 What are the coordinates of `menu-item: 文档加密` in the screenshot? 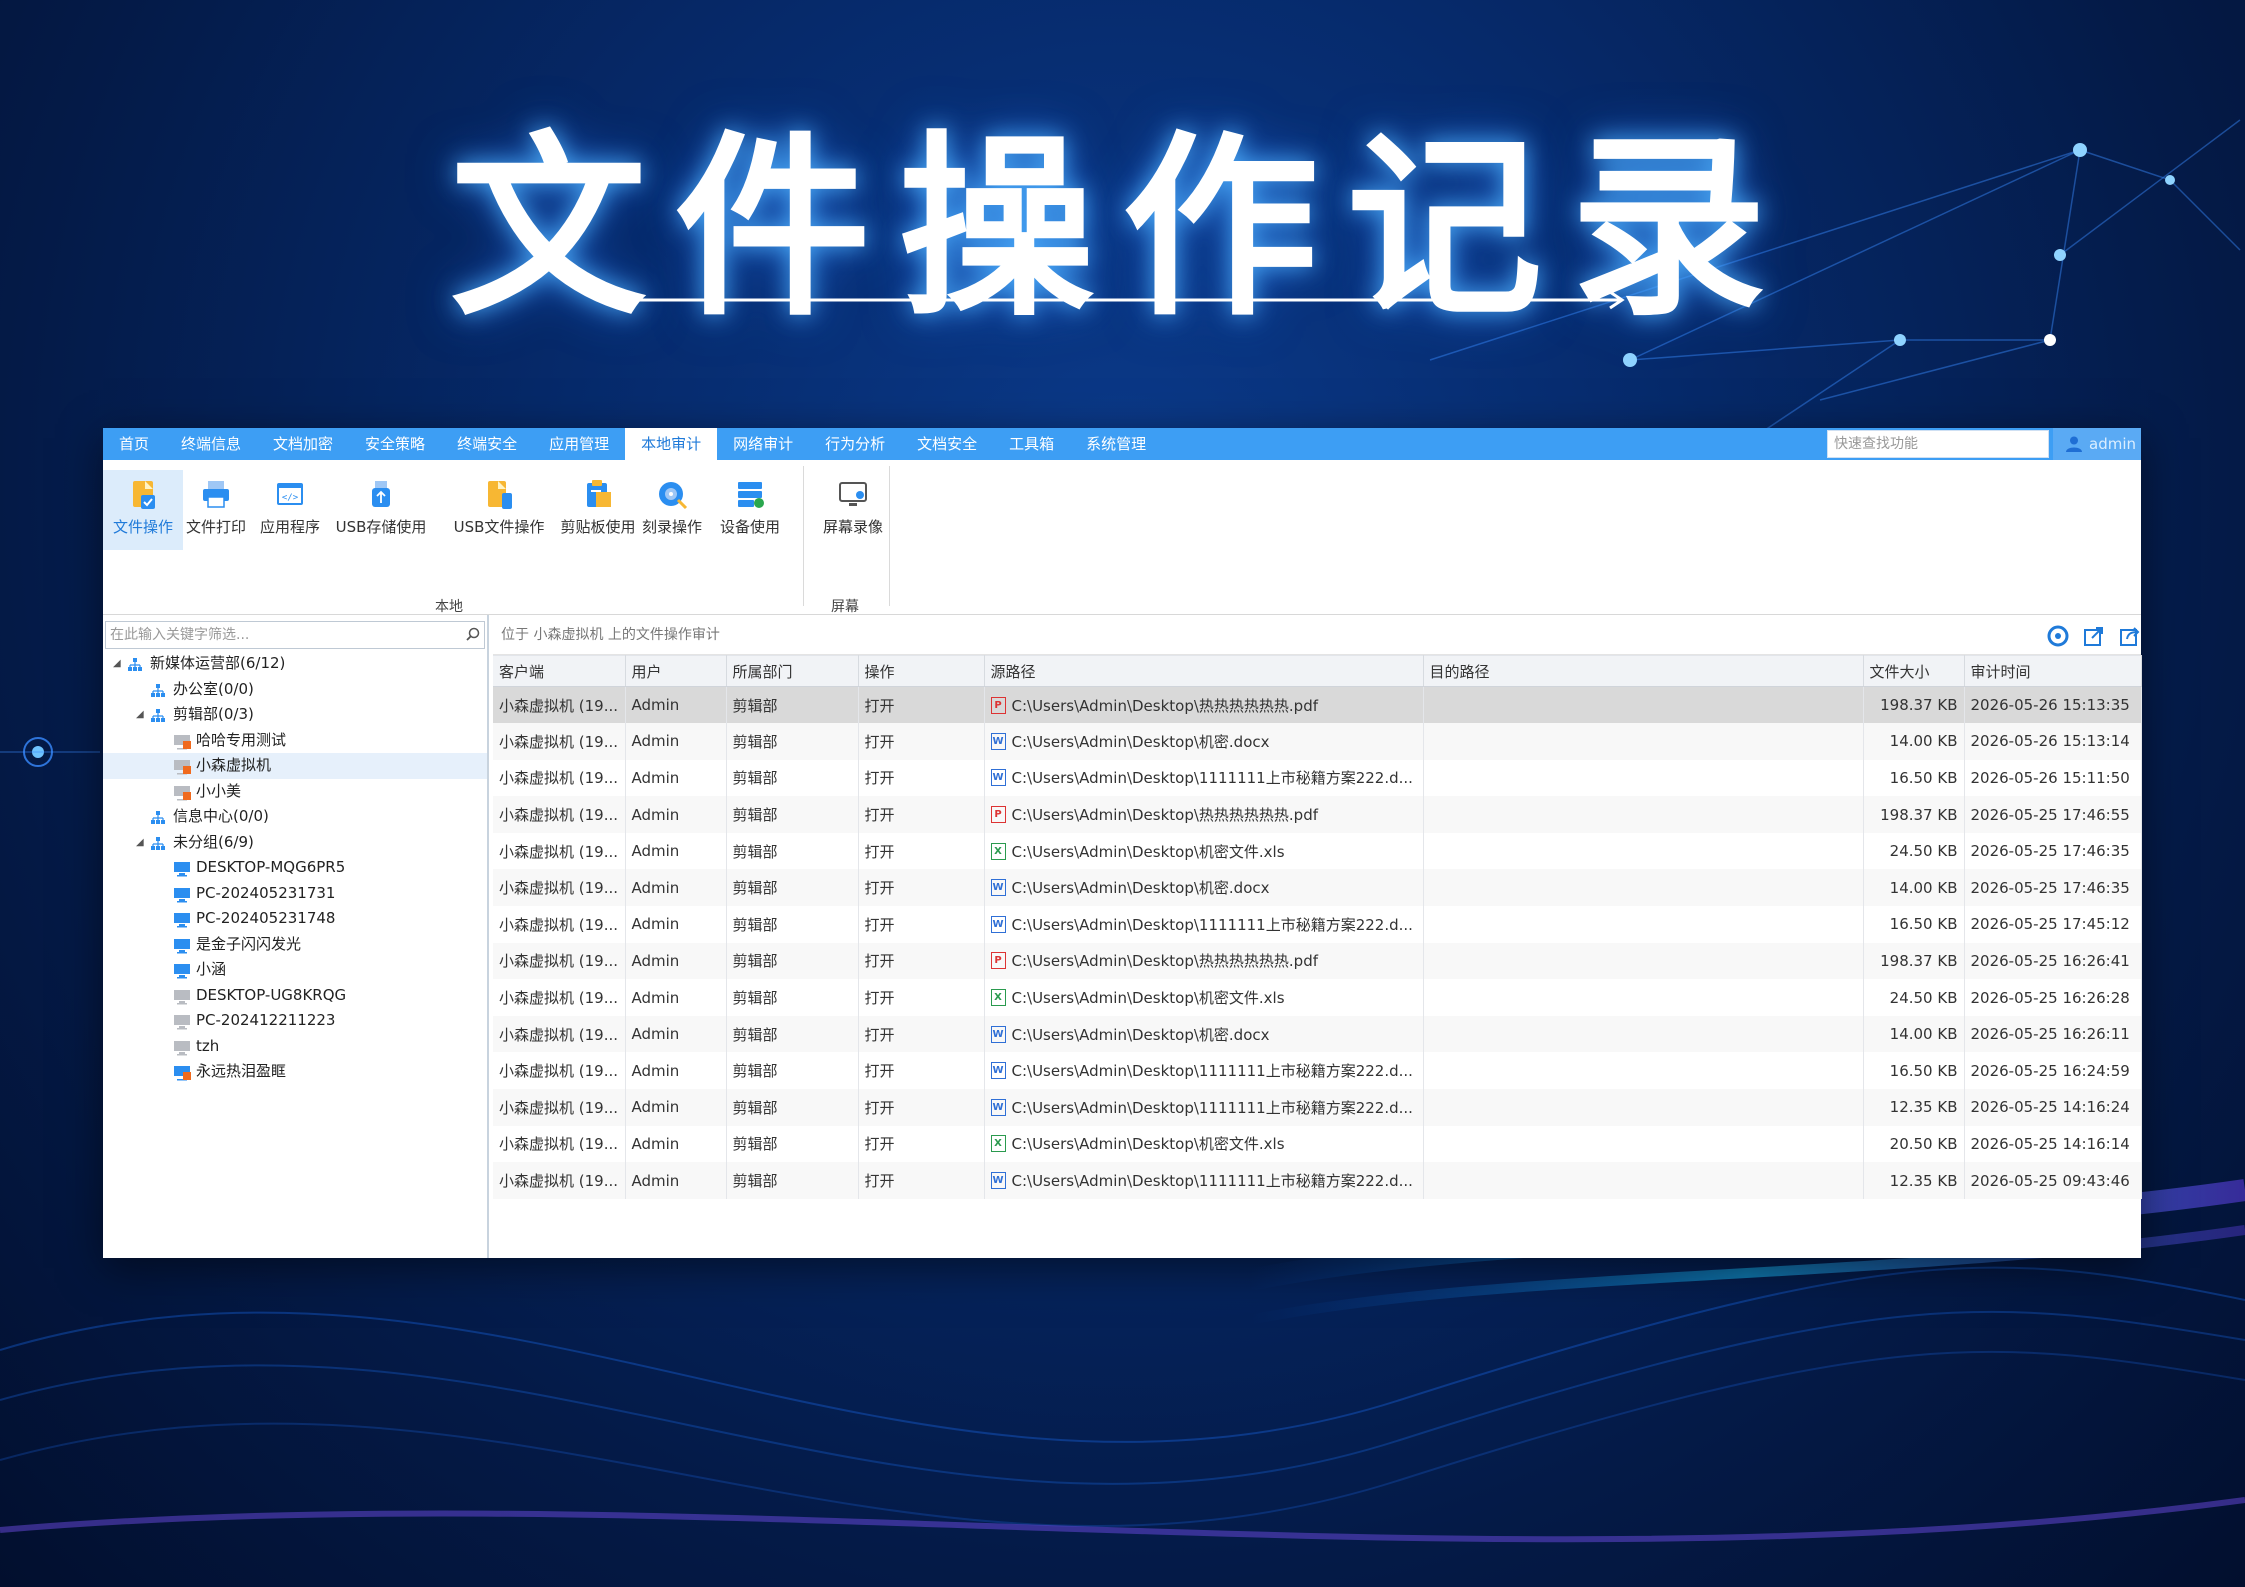 It's located at (303, 444).